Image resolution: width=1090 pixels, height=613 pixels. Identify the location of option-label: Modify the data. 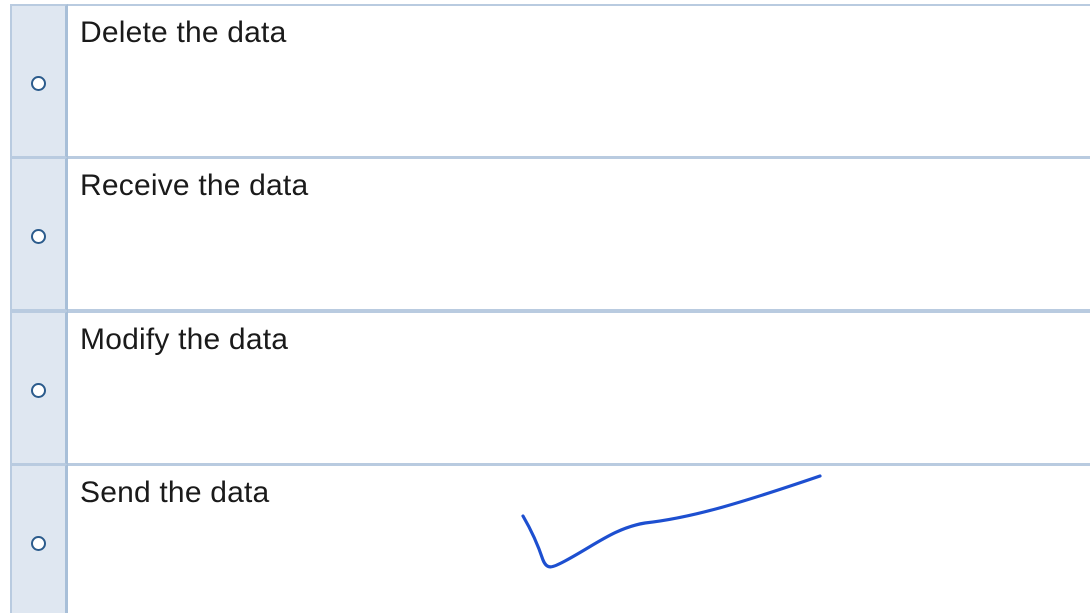
(184, 339).